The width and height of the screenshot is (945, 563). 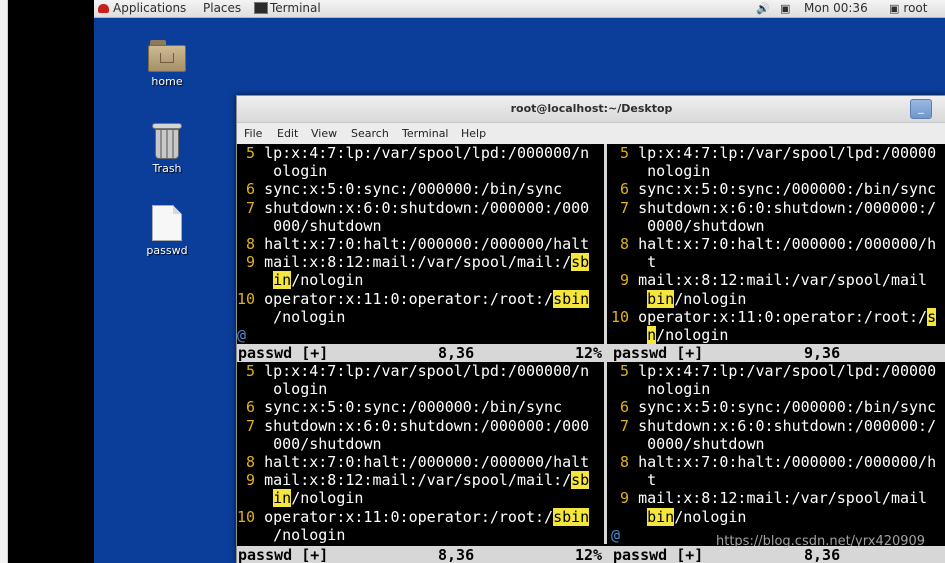 What do you see at coordinates (246, 407) in the screenshot?
I see `line-number: 6` at bounding box center [246, 407].